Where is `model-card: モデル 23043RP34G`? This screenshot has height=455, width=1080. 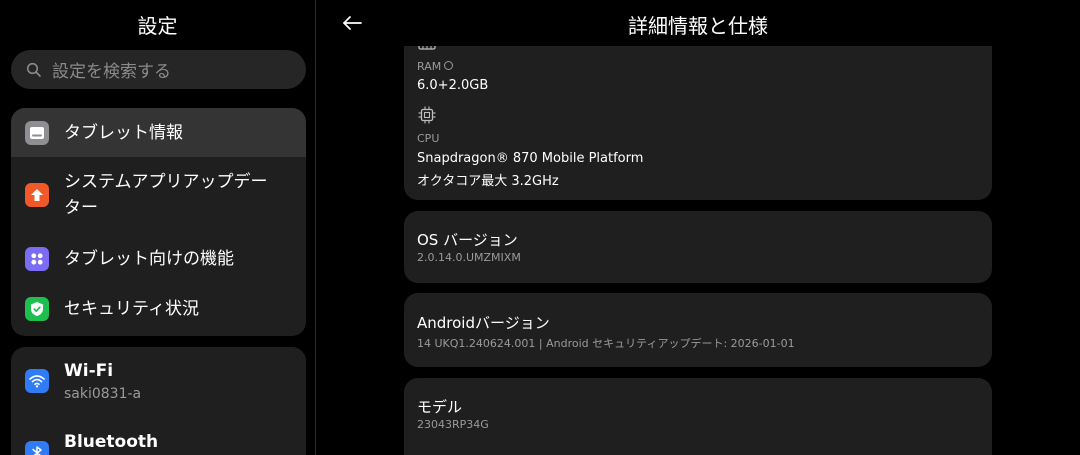
model-card: モデル 23043RP34G is located at coordinates (698, 416).